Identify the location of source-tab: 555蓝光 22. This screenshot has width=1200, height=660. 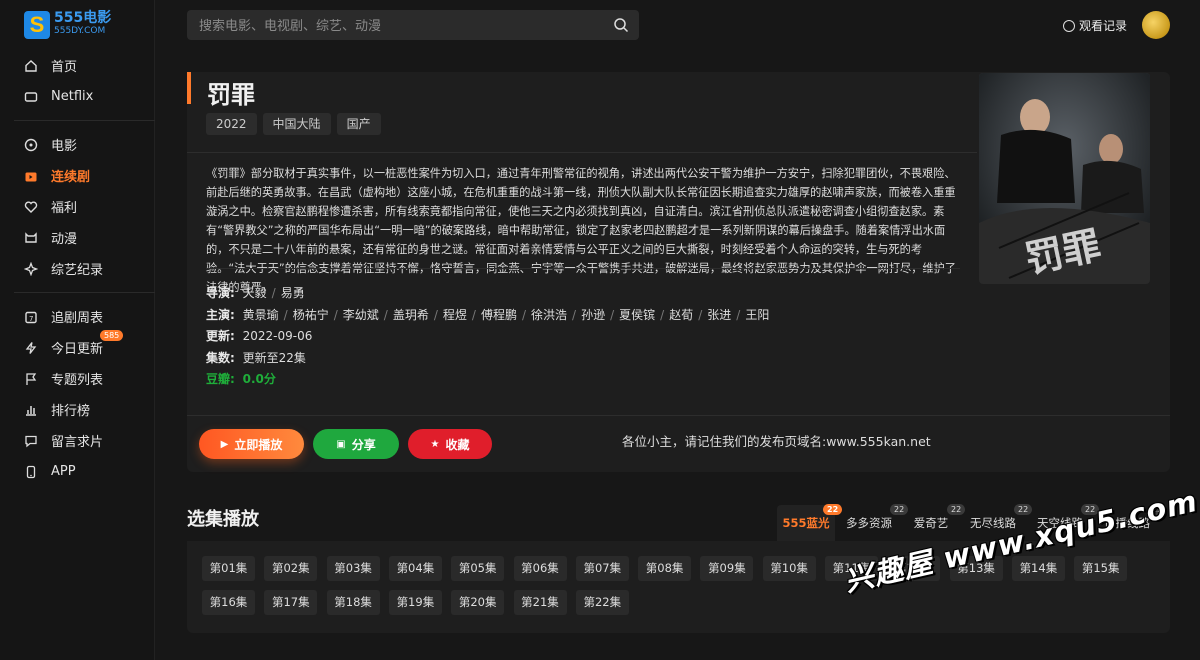
(810, 522).